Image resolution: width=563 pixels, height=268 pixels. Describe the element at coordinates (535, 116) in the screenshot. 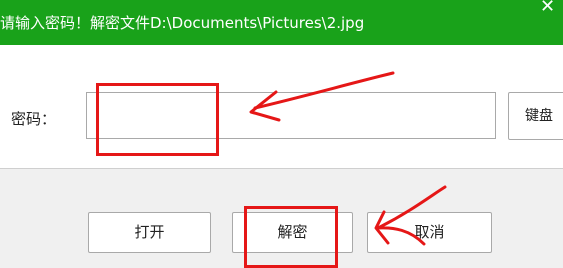

I see `keyboard-button: 键盘` at that location.